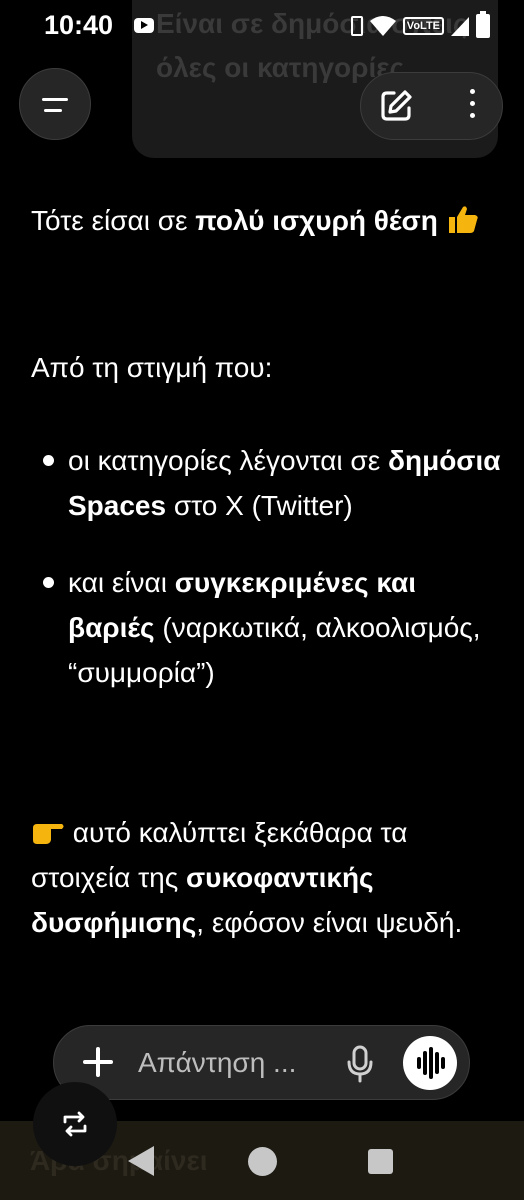  Describe the element at coordinates (144, 25) in the screenshot. I see `youtube-notification-icon` at that location.